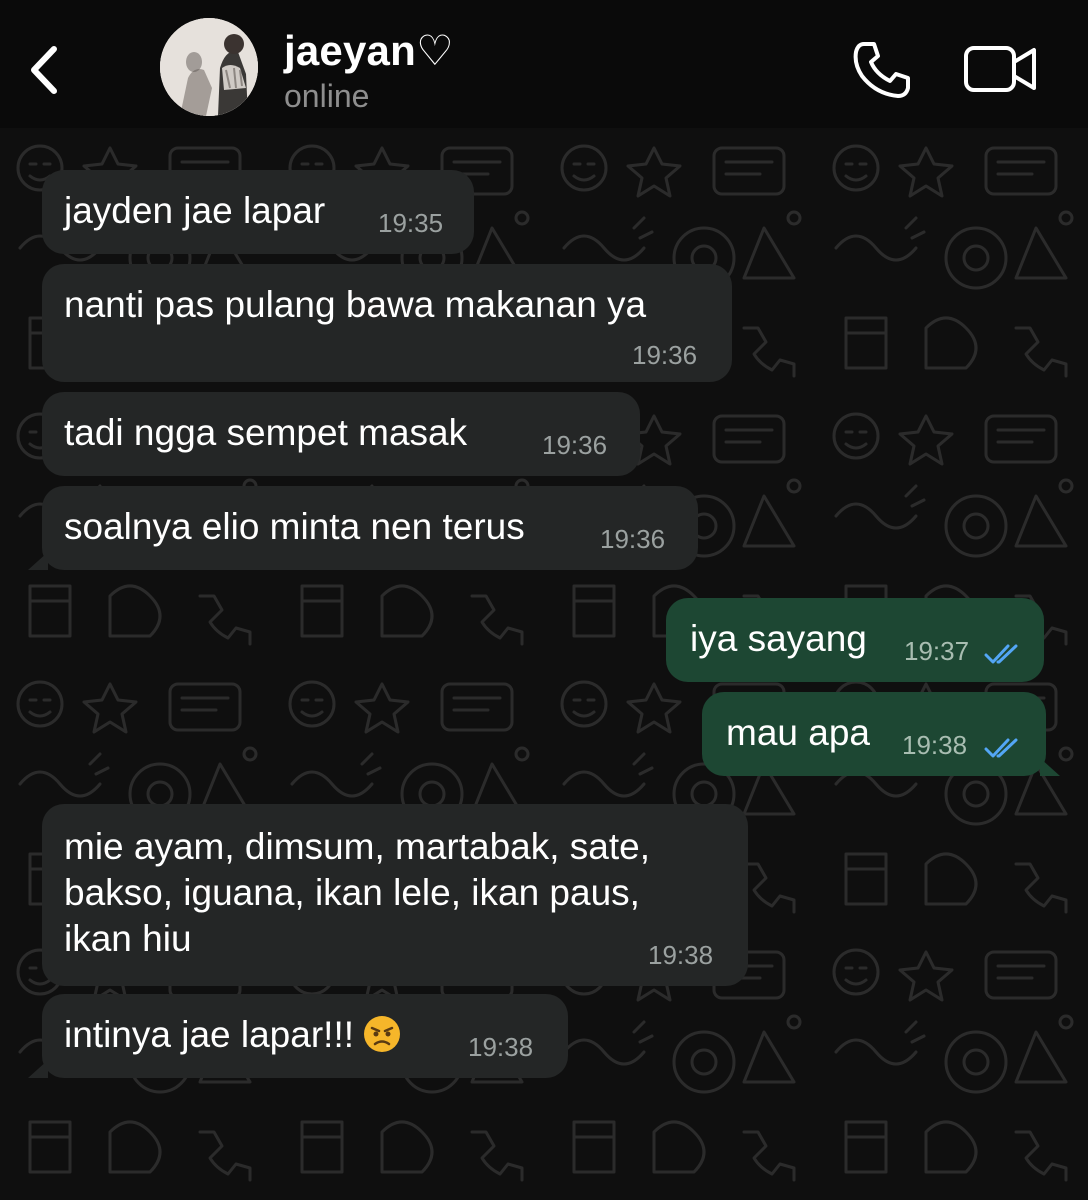  What do you see at coordinates (798, 732) in the screenshot?
I see `message-text: mau apa` at bounding box center [798, 732].